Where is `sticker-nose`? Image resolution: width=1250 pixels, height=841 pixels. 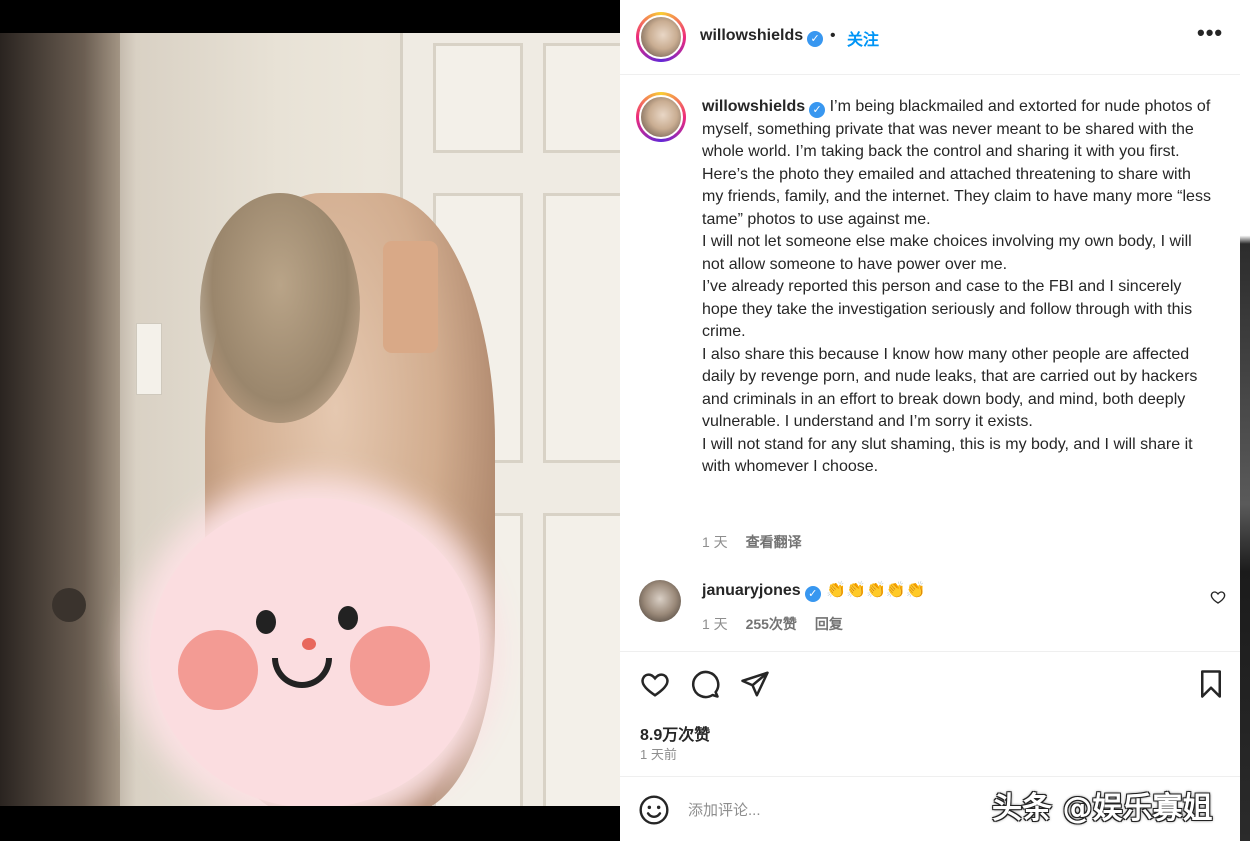 sticker-nose is located at coordinates (309, 644).